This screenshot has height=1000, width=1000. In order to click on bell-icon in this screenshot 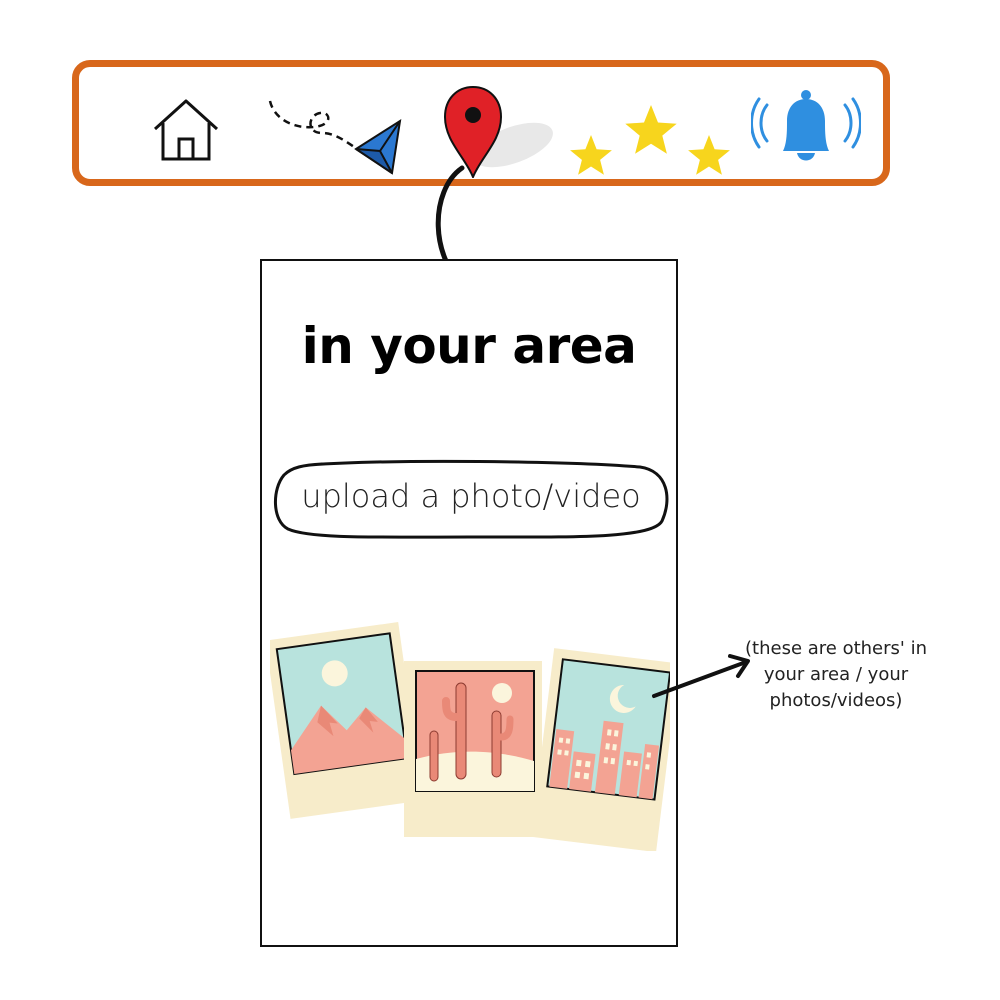, I will do `click(806, 125)`.